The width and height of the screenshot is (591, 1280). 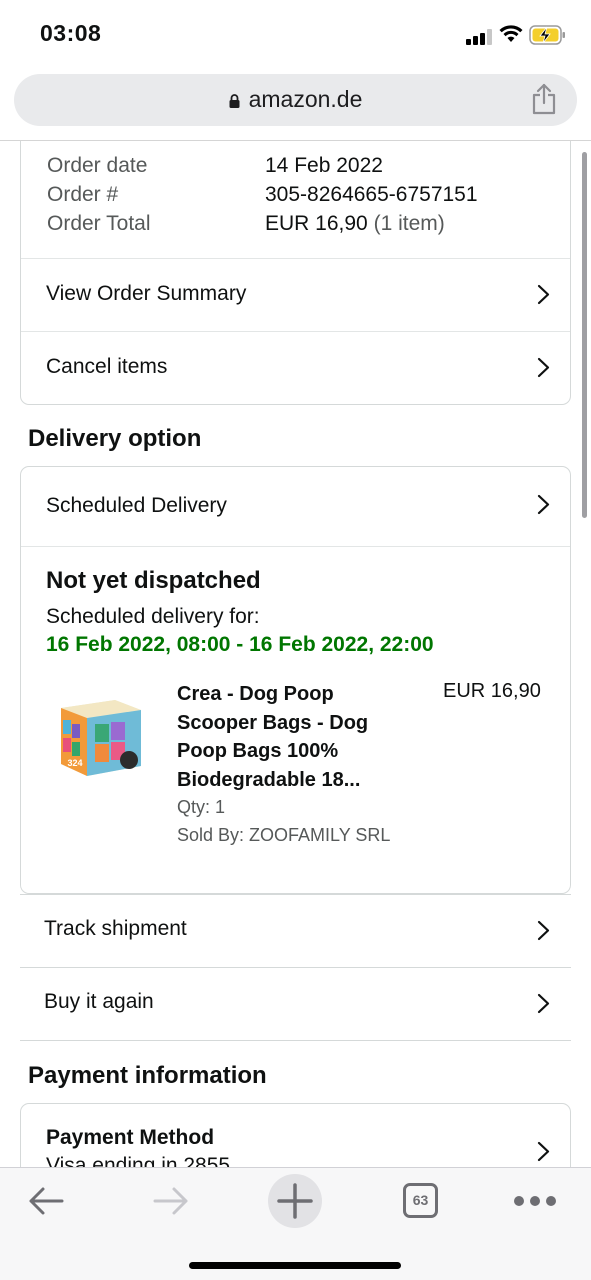 I want to click on buy-it-again-link: Buy it again, so click(x=295, y=1003).